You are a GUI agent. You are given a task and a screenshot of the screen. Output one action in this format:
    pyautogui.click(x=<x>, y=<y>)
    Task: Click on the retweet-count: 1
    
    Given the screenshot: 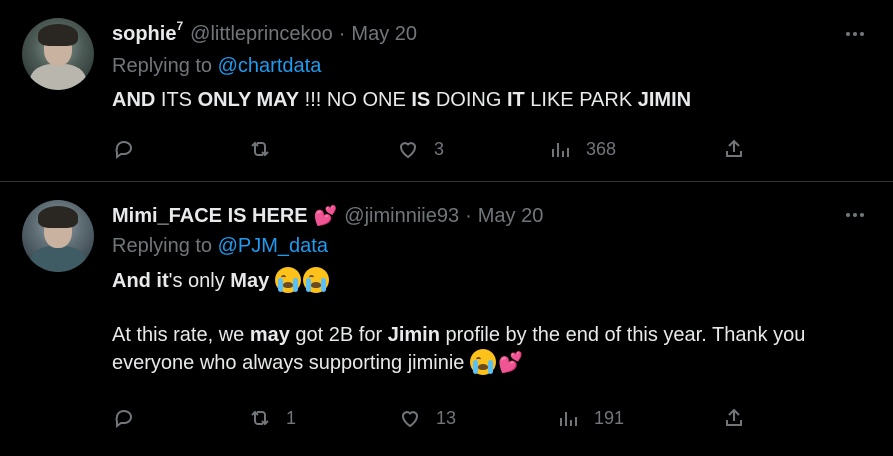 What is the action you would take?
    pyautogui.click(x=291, y=417)
    